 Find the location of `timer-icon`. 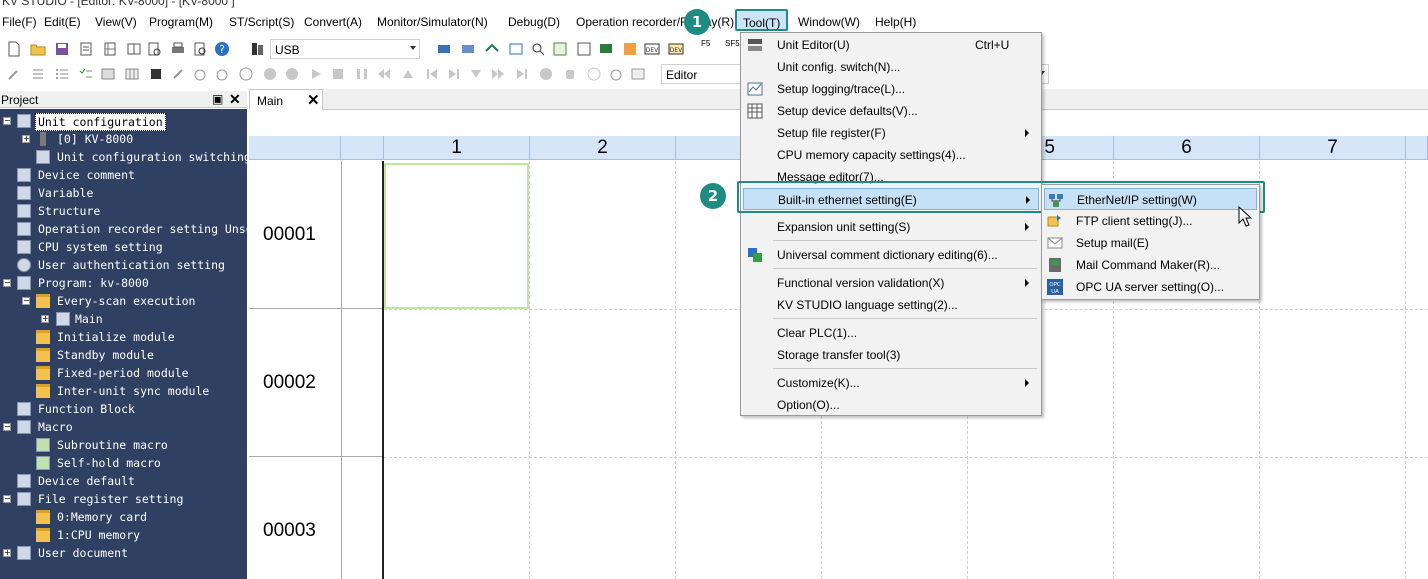

timer-icon is located at coordinates (200, 74).